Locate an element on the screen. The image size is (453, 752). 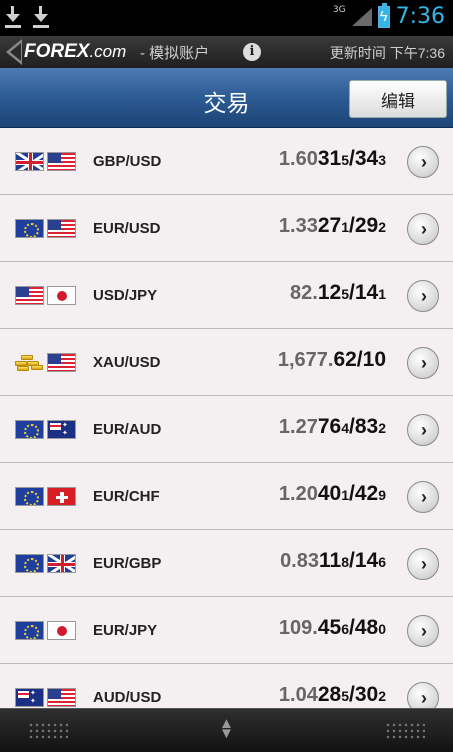
pair-label: USD/JPY is located at coordinates (125, 295).